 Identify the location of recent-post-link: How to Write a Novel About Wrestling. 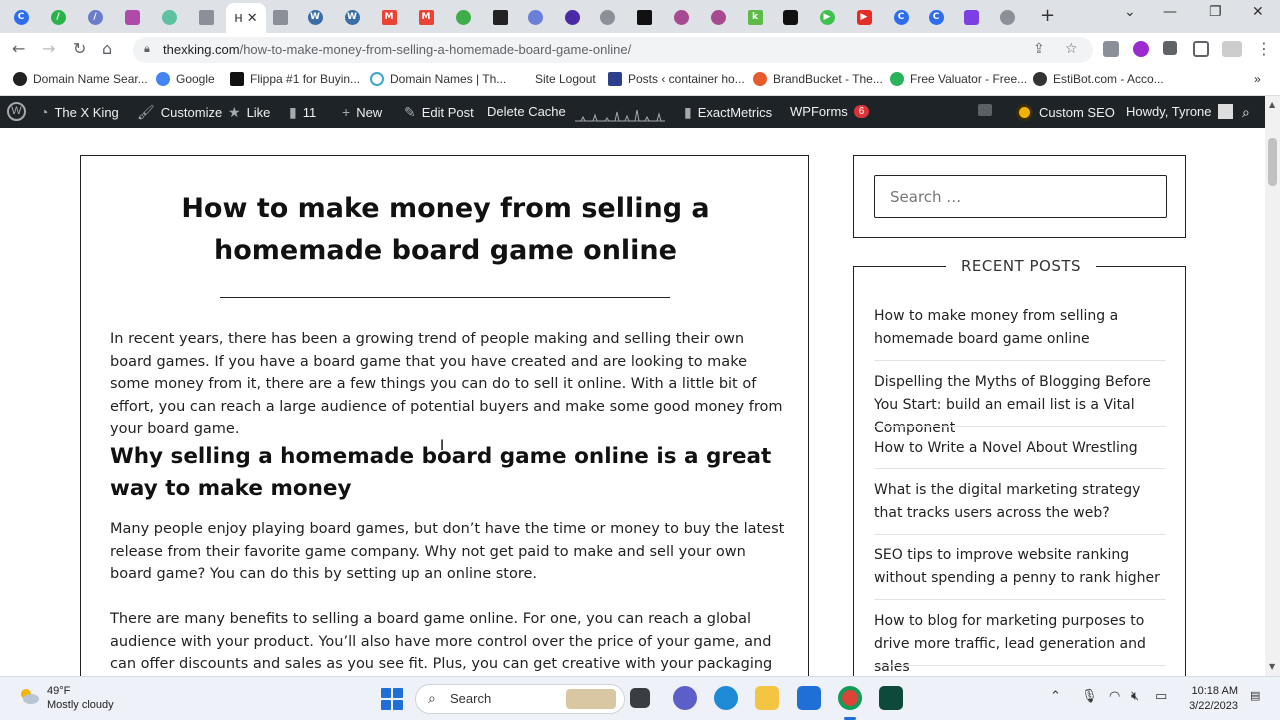
(1020, 448).